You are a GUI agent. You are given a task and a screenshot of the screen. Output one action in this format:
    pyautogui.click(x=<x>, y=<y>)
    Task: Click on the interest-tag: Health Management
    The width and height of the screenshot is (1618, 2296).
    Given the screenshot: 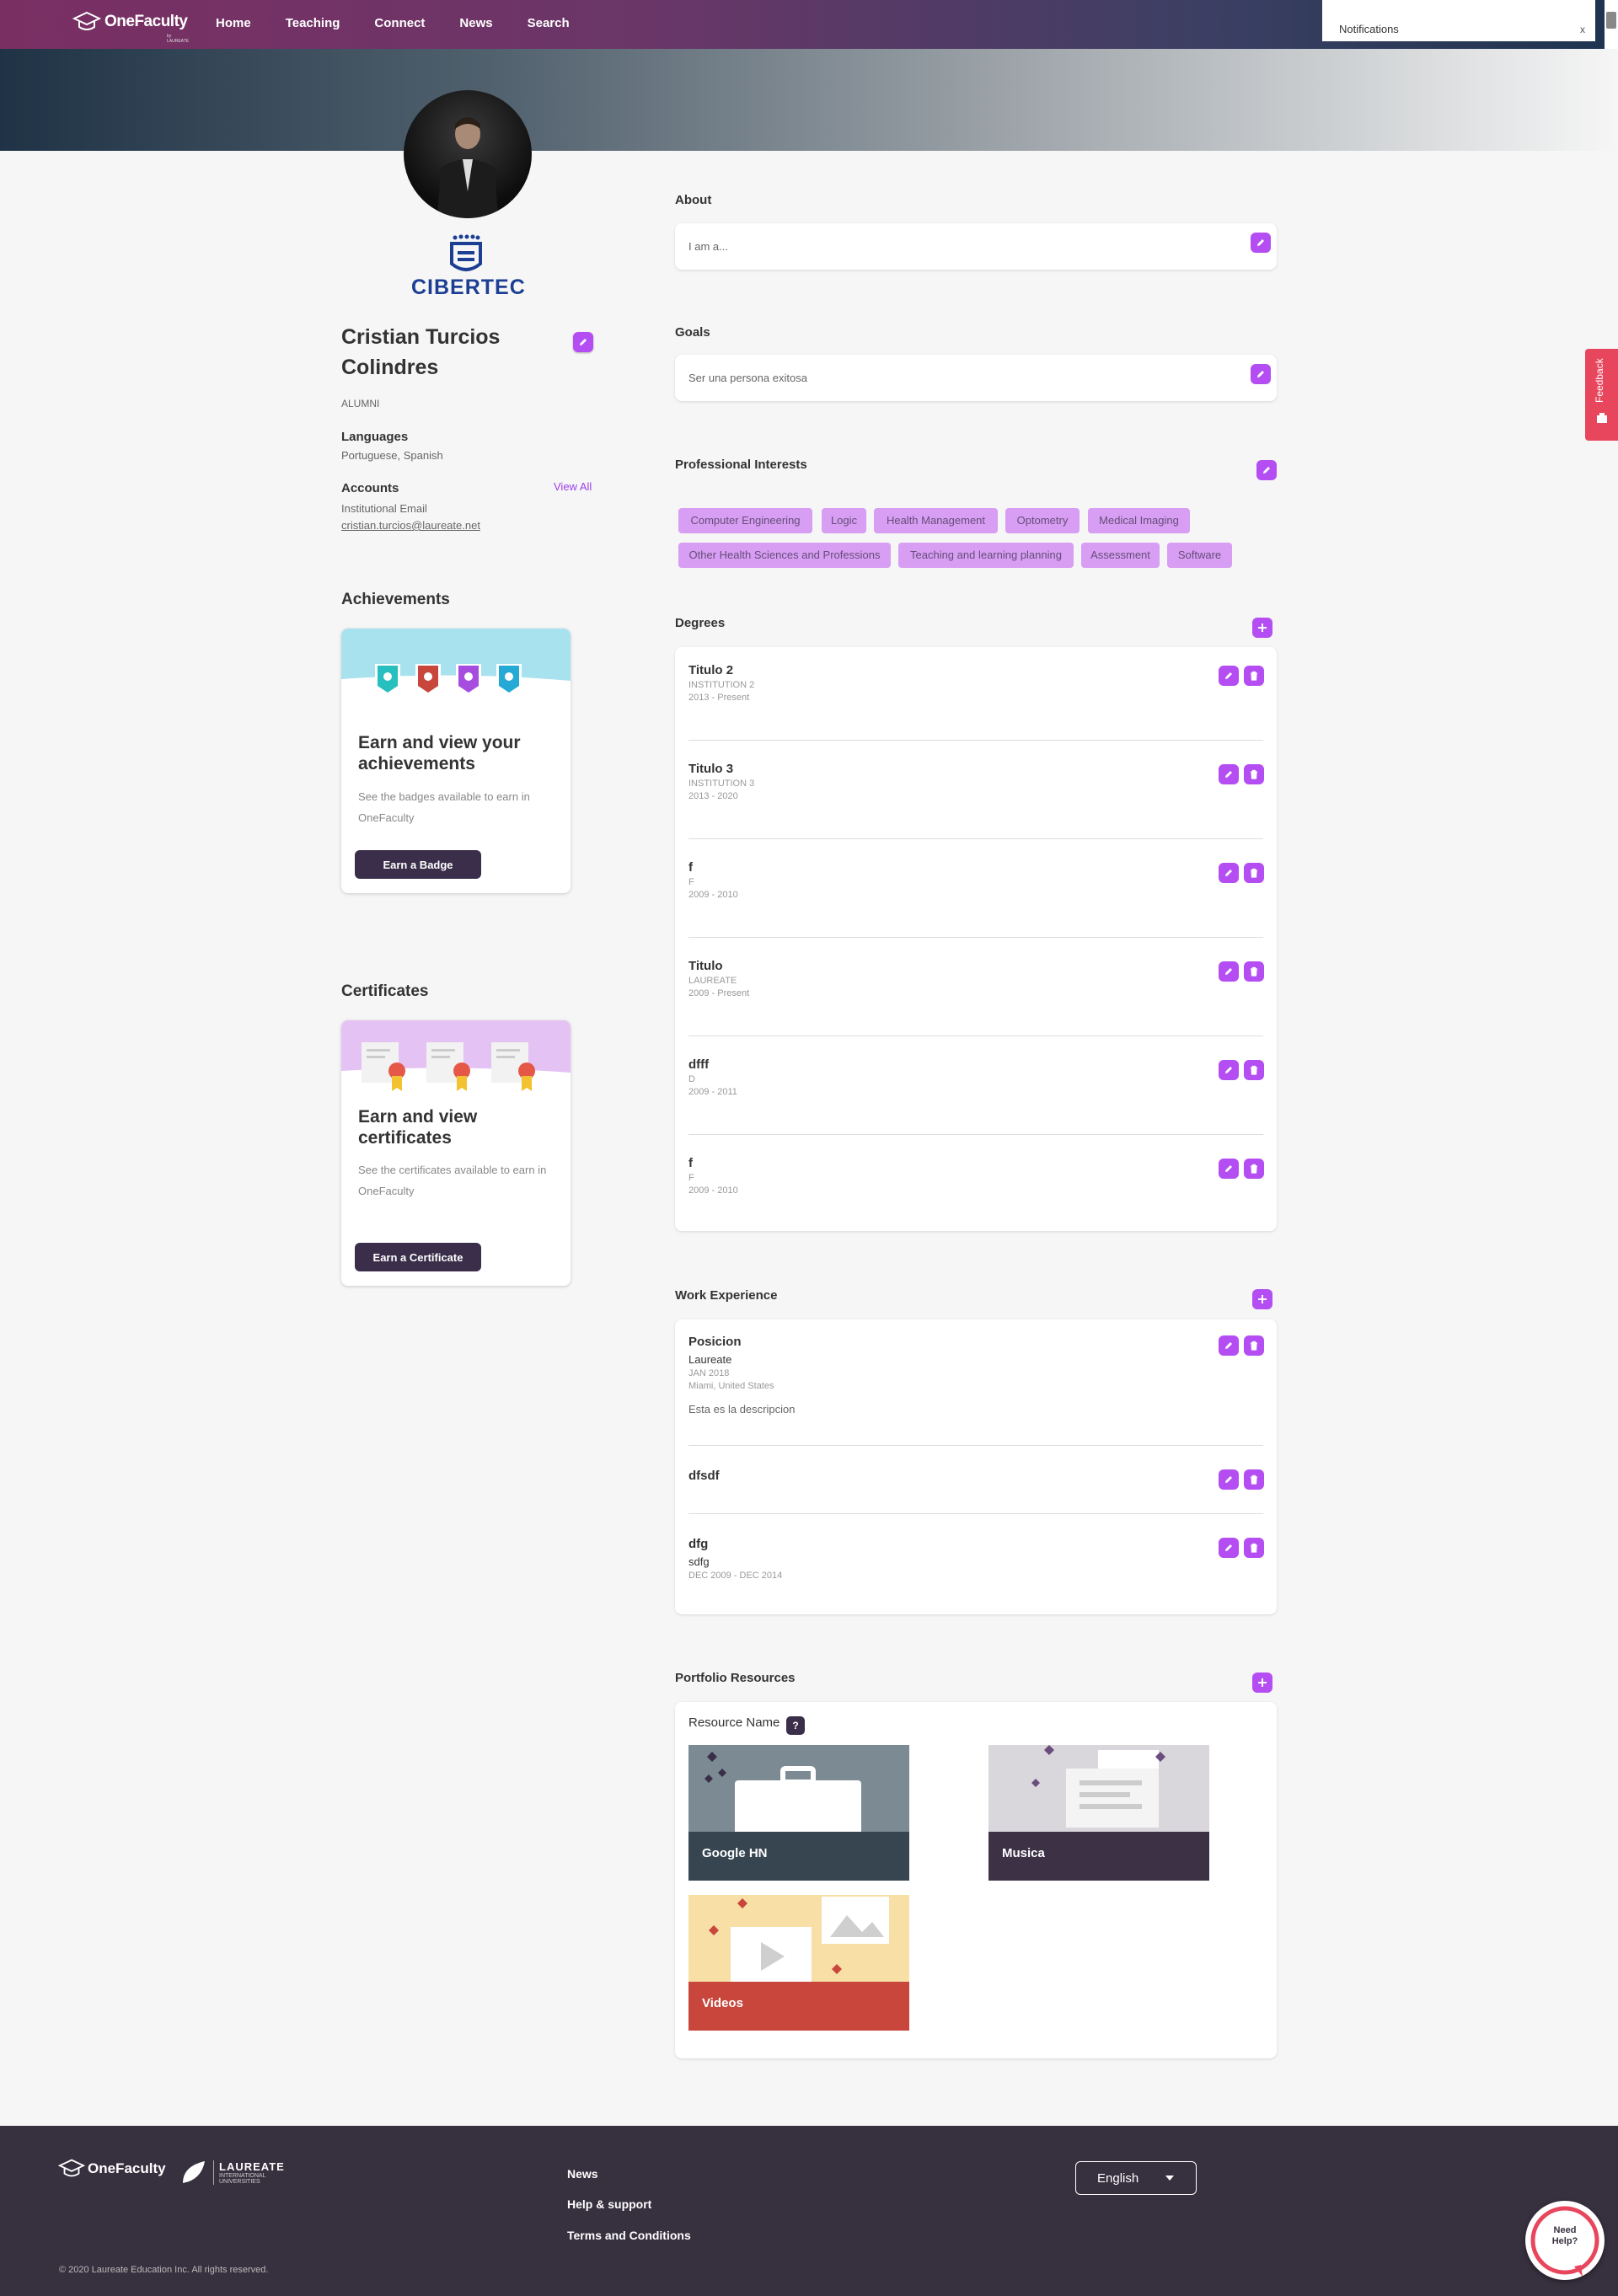 What is the action you would take?
    pyautogui.click(x=936, y=520)
    